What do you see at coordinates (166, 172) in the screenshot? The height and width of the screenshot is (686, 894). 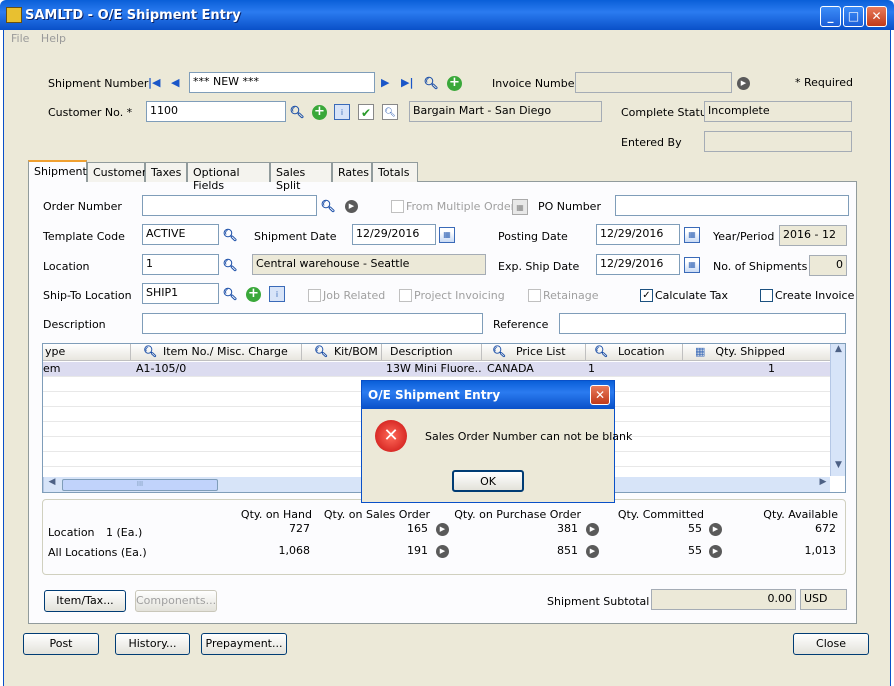 I see `tab-taxes: Taxes` at bounding box center [166, 172].